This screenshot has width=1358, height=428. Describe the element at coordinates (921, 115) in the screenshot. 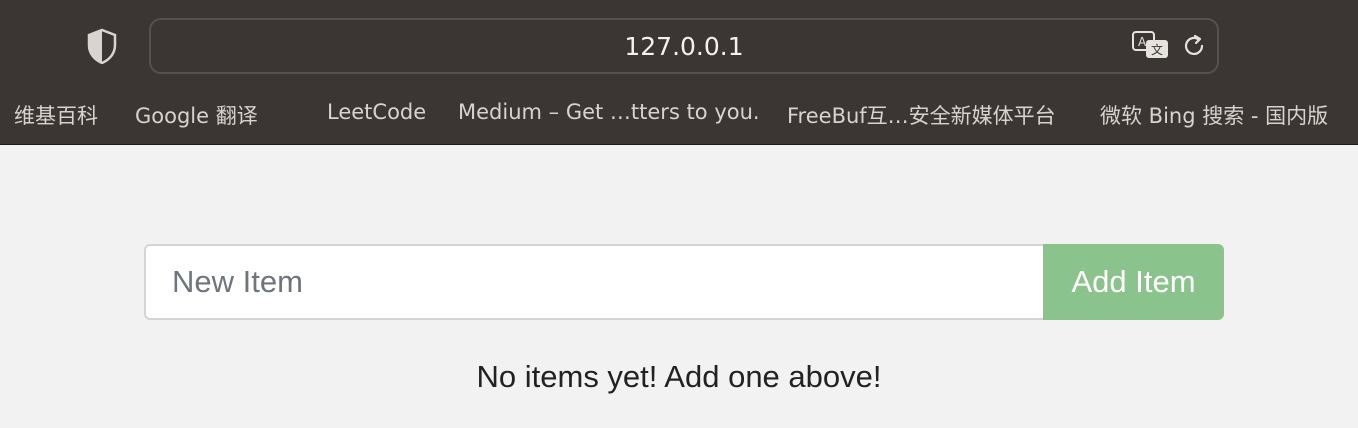

I see `bookmark-freebuf: FreeBuf互…安全新媒体平台` at that location.